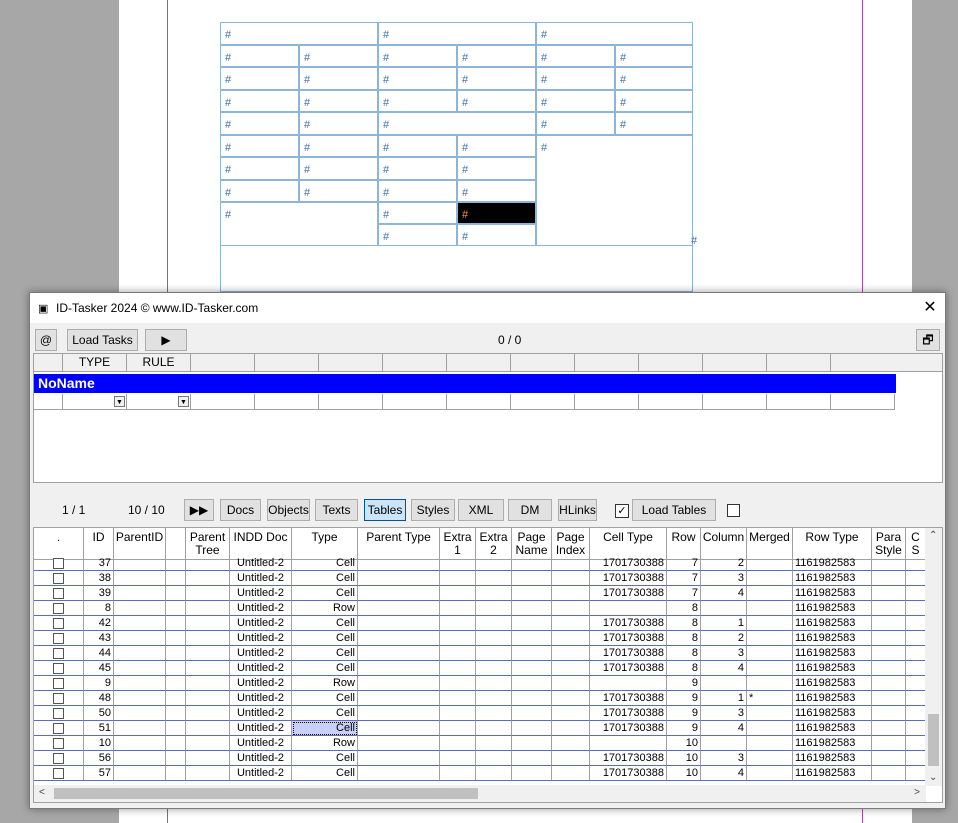  I want to click on tab-objects: Objects, so click(288, 510).